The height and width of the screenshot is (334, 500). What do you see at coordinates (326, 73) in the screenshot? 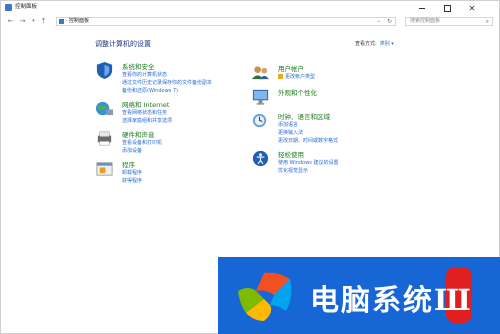
I see `category-user-accounts: 用户帐户 更改帐户类型` at bounding box center [326, 73].